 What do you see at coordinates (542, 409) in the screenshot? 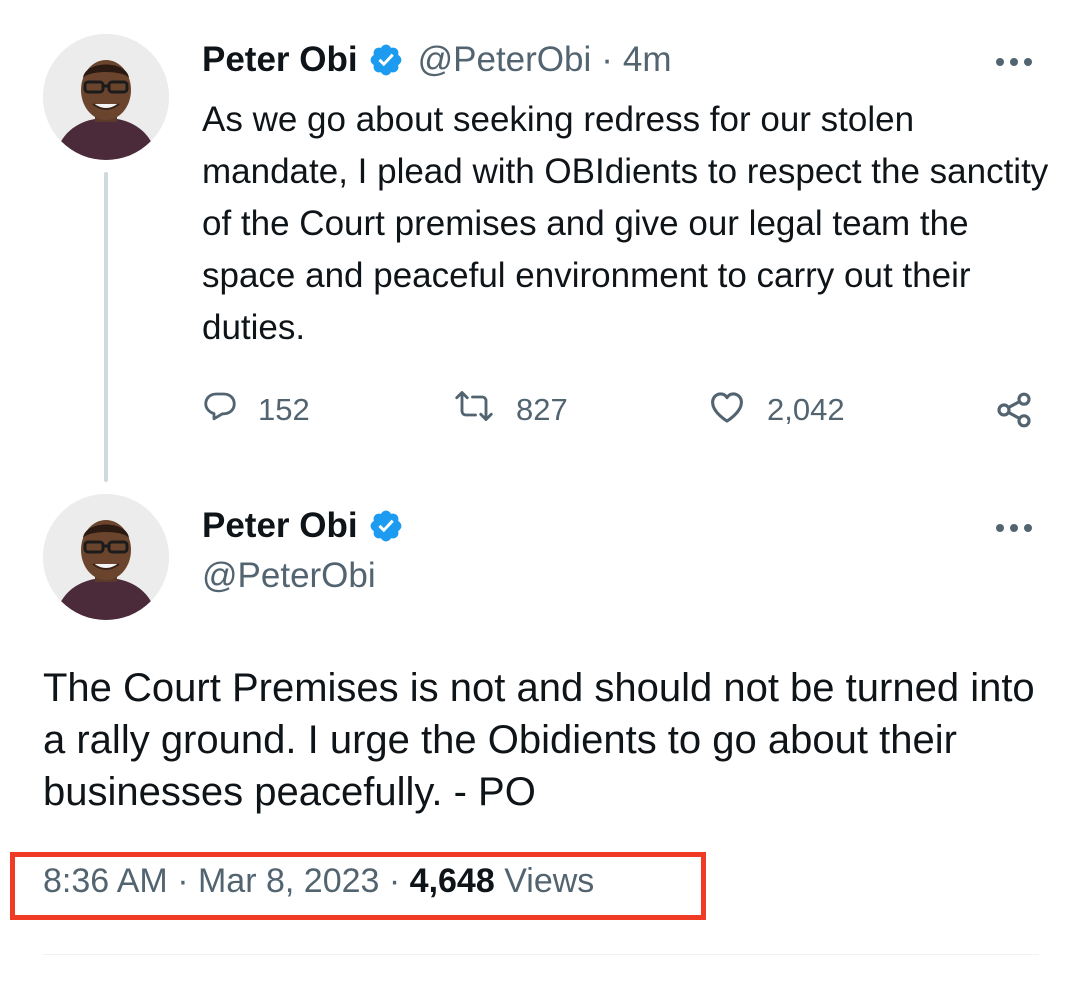
I see `retweet-count: 827` at bounding box center [542, 409].